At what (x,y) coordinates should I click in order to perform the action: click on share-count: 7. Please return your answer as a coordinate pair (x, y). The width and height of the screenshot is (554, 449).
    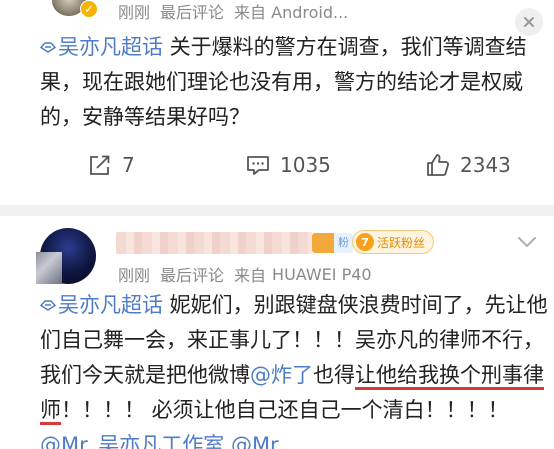
    Looking at the image, I should click on (128, 165).